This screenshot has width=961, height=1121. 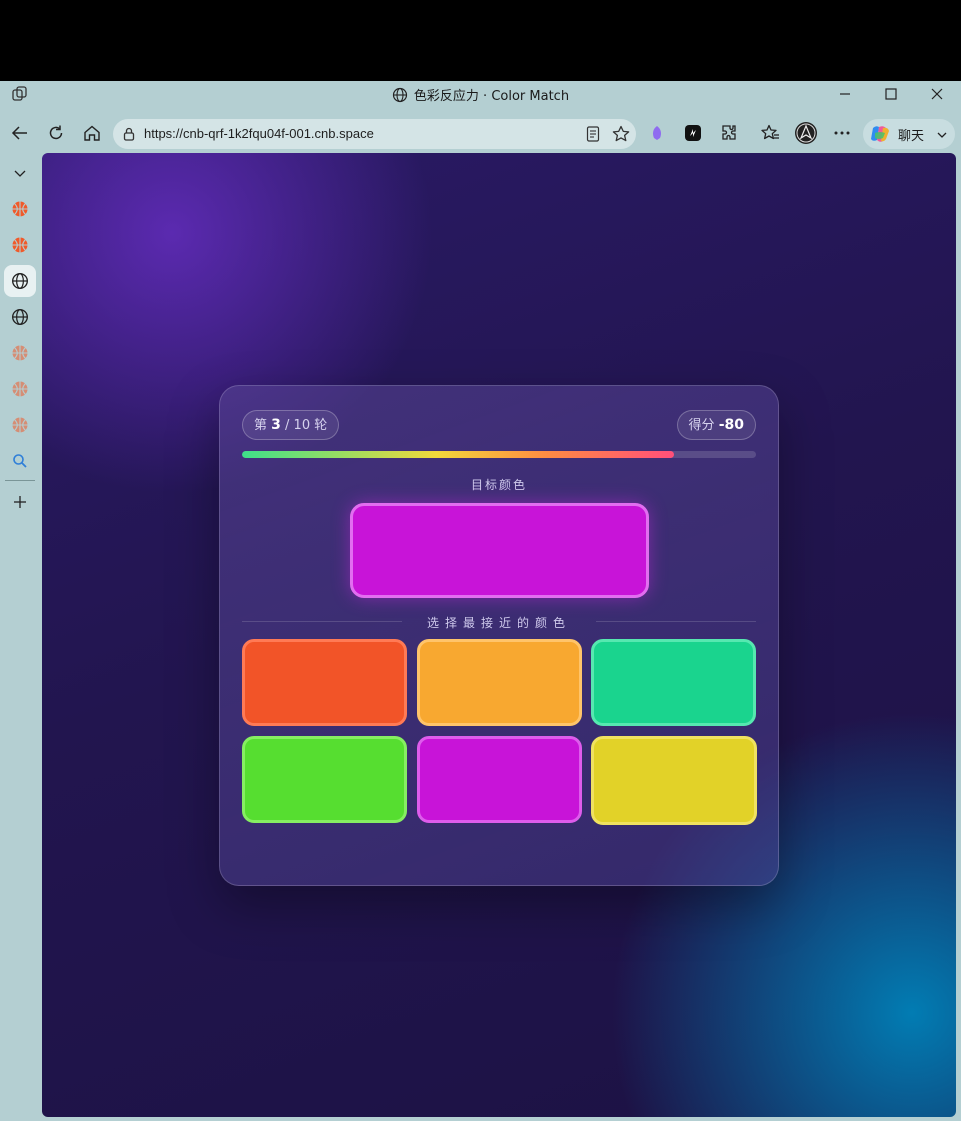 I want to click on score-value: -80, so click(x=731, y=425).